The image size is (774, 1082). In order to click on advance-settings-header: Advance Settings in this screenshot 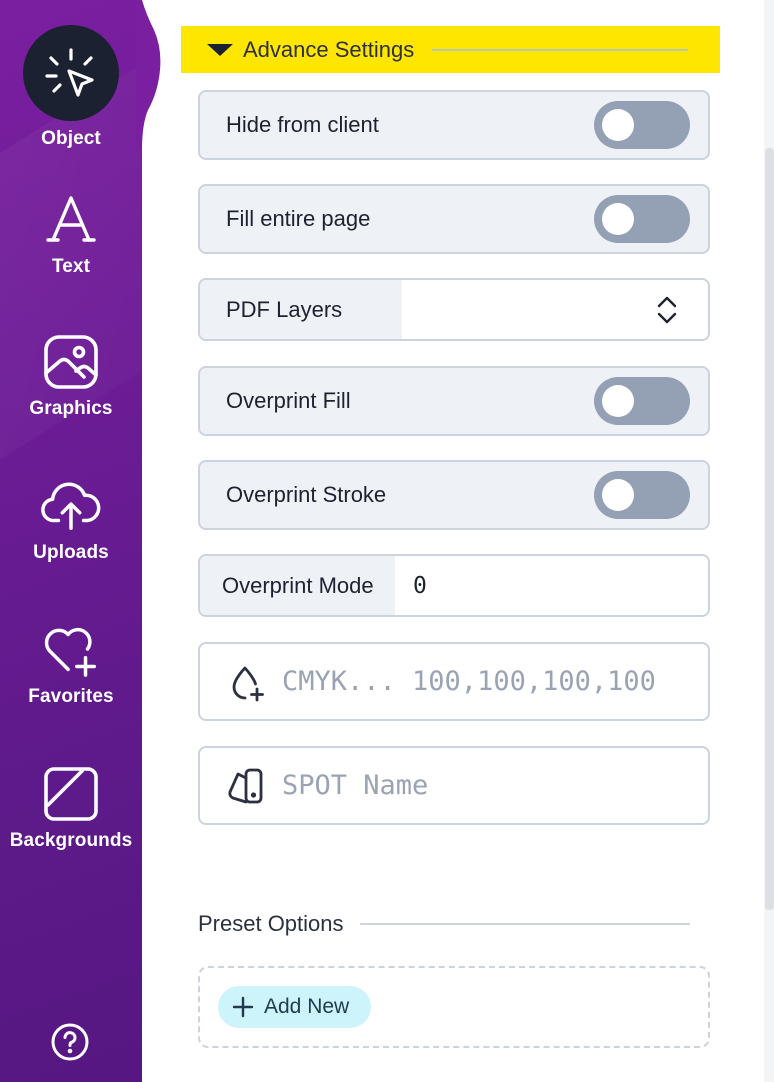, I will do `click(450, 49)`.